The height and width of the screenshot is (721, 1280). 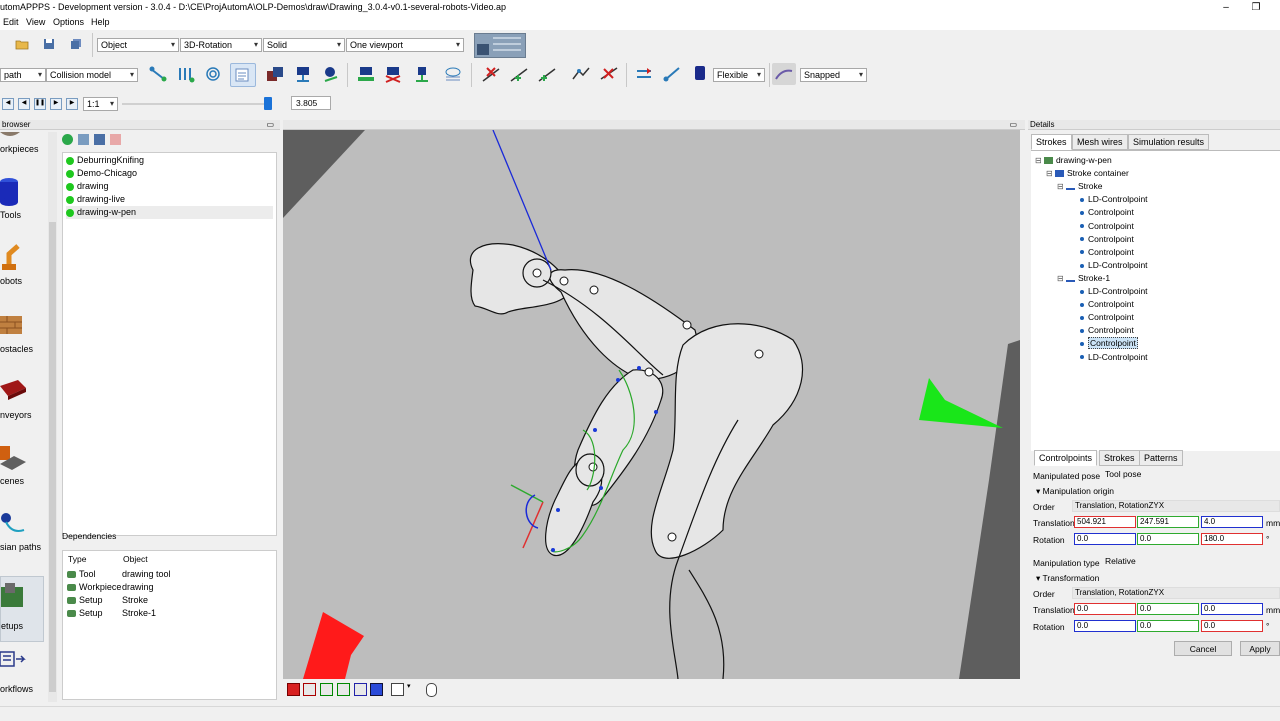 What do you see at coordinates (500, 45) in the screenshot?
I see `viewport-preview-icon` at bounding box center [500, 45].